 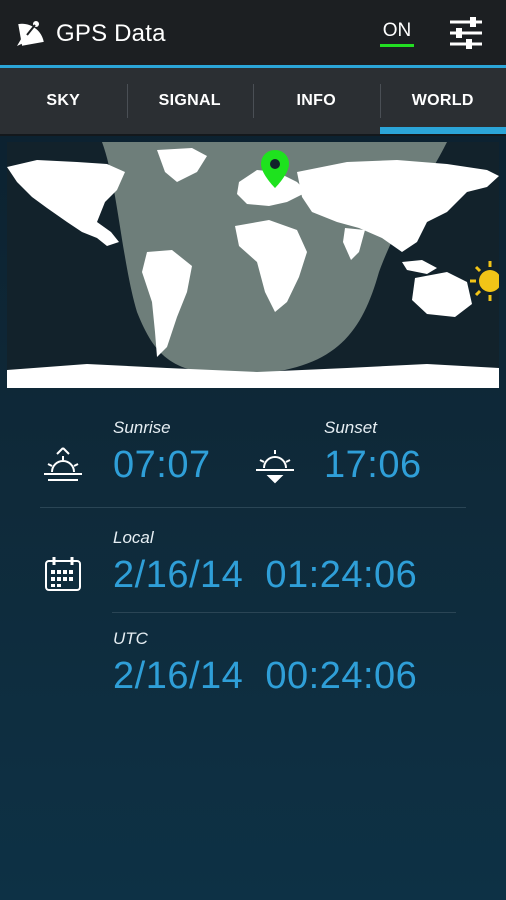 What do you see at coordinates (31, 33) in the screenshot?
I see `satellite-dish-icon` at bounding box center [31, 33].